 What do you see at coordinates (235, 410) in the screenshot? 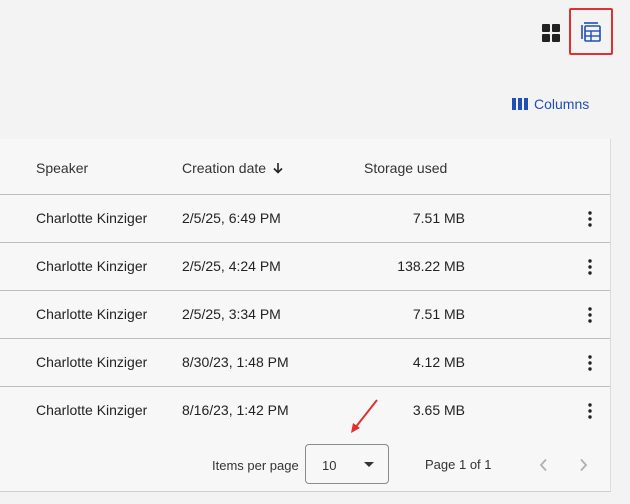
I see `creation-date-cell: 8/16/23, 1:42 PM` at bounding box center [235, 410].